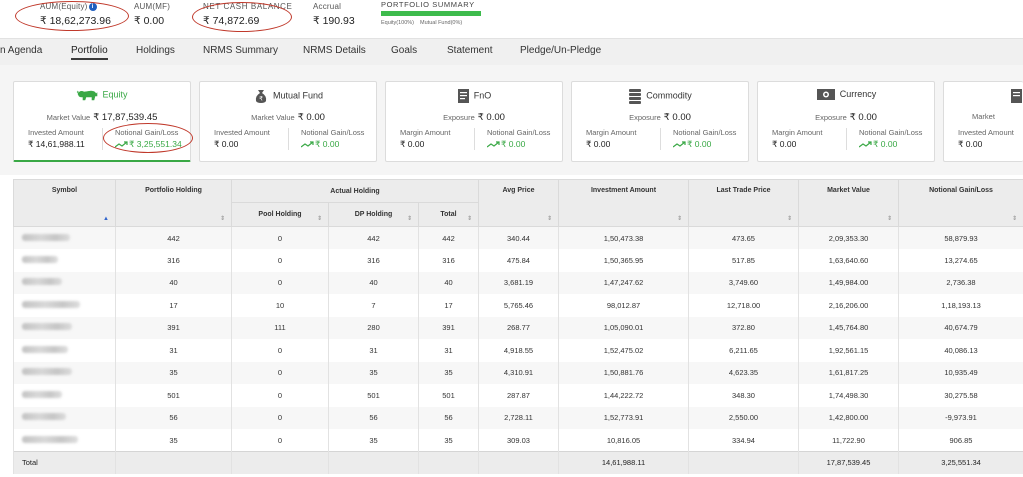 The image size is (1023, 477). What do you see at coordinates (623, 260) in the screenshot?
I see `cell-investment-amount: 1,50,365.95` at bounding box center [623, 260].